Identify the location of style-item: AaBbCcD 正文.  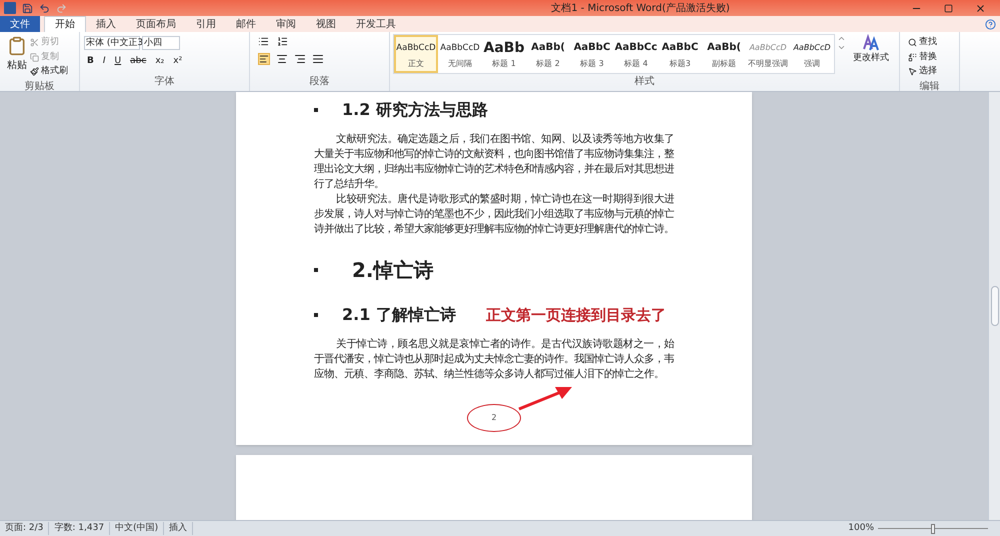
(416, 54).